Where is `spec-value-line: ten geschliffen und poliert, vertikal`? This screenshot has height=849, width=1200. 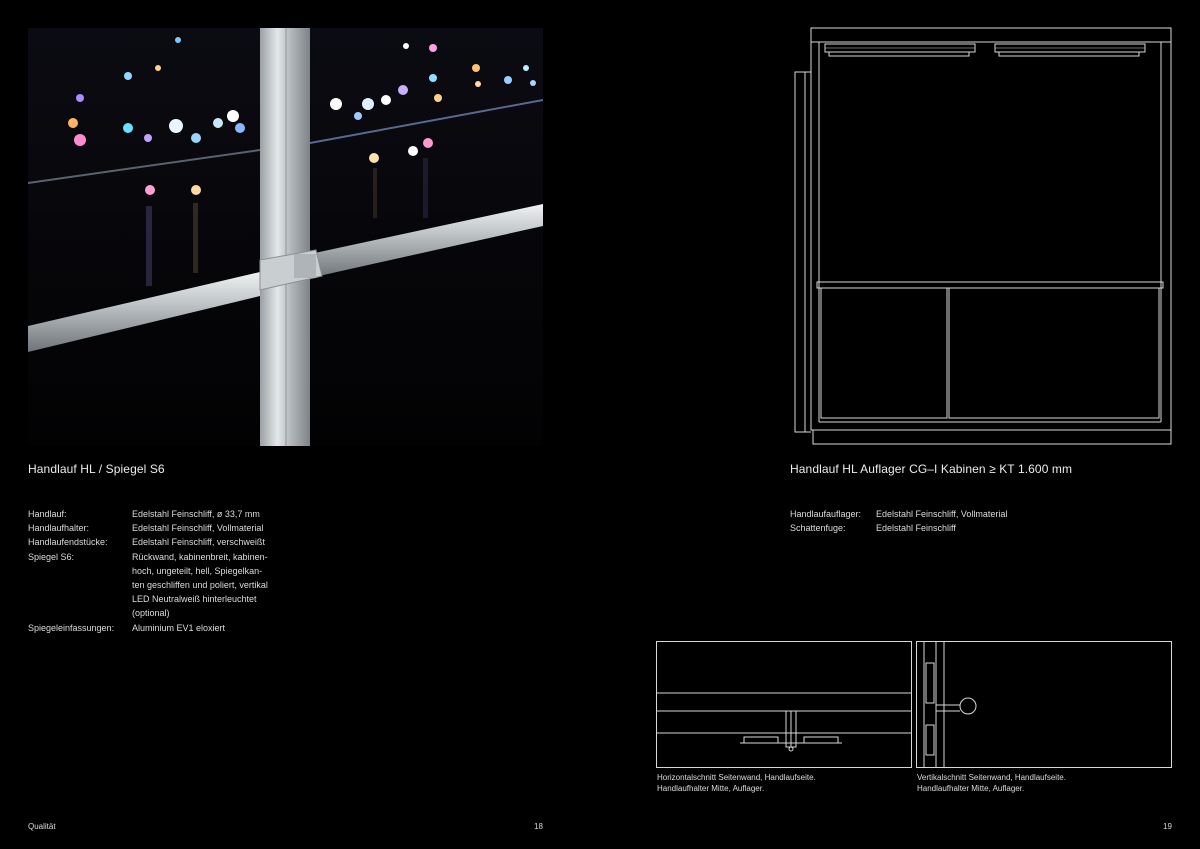
spec-value-line: ten geschliffen und poliert, vertikal is located at coordinates (200, 585).